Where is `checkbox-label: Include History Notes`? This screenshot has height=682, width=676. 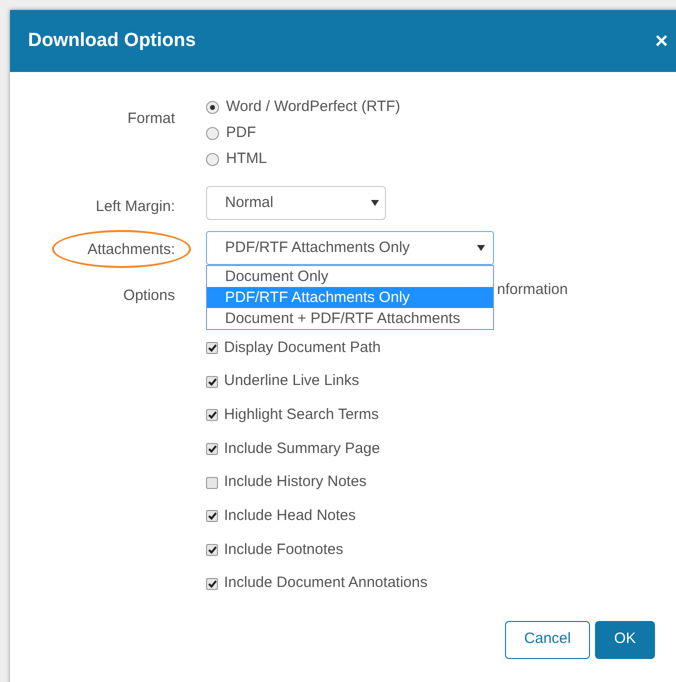
checkbox-label: Include History Notes is located at coordinates (295, 482).